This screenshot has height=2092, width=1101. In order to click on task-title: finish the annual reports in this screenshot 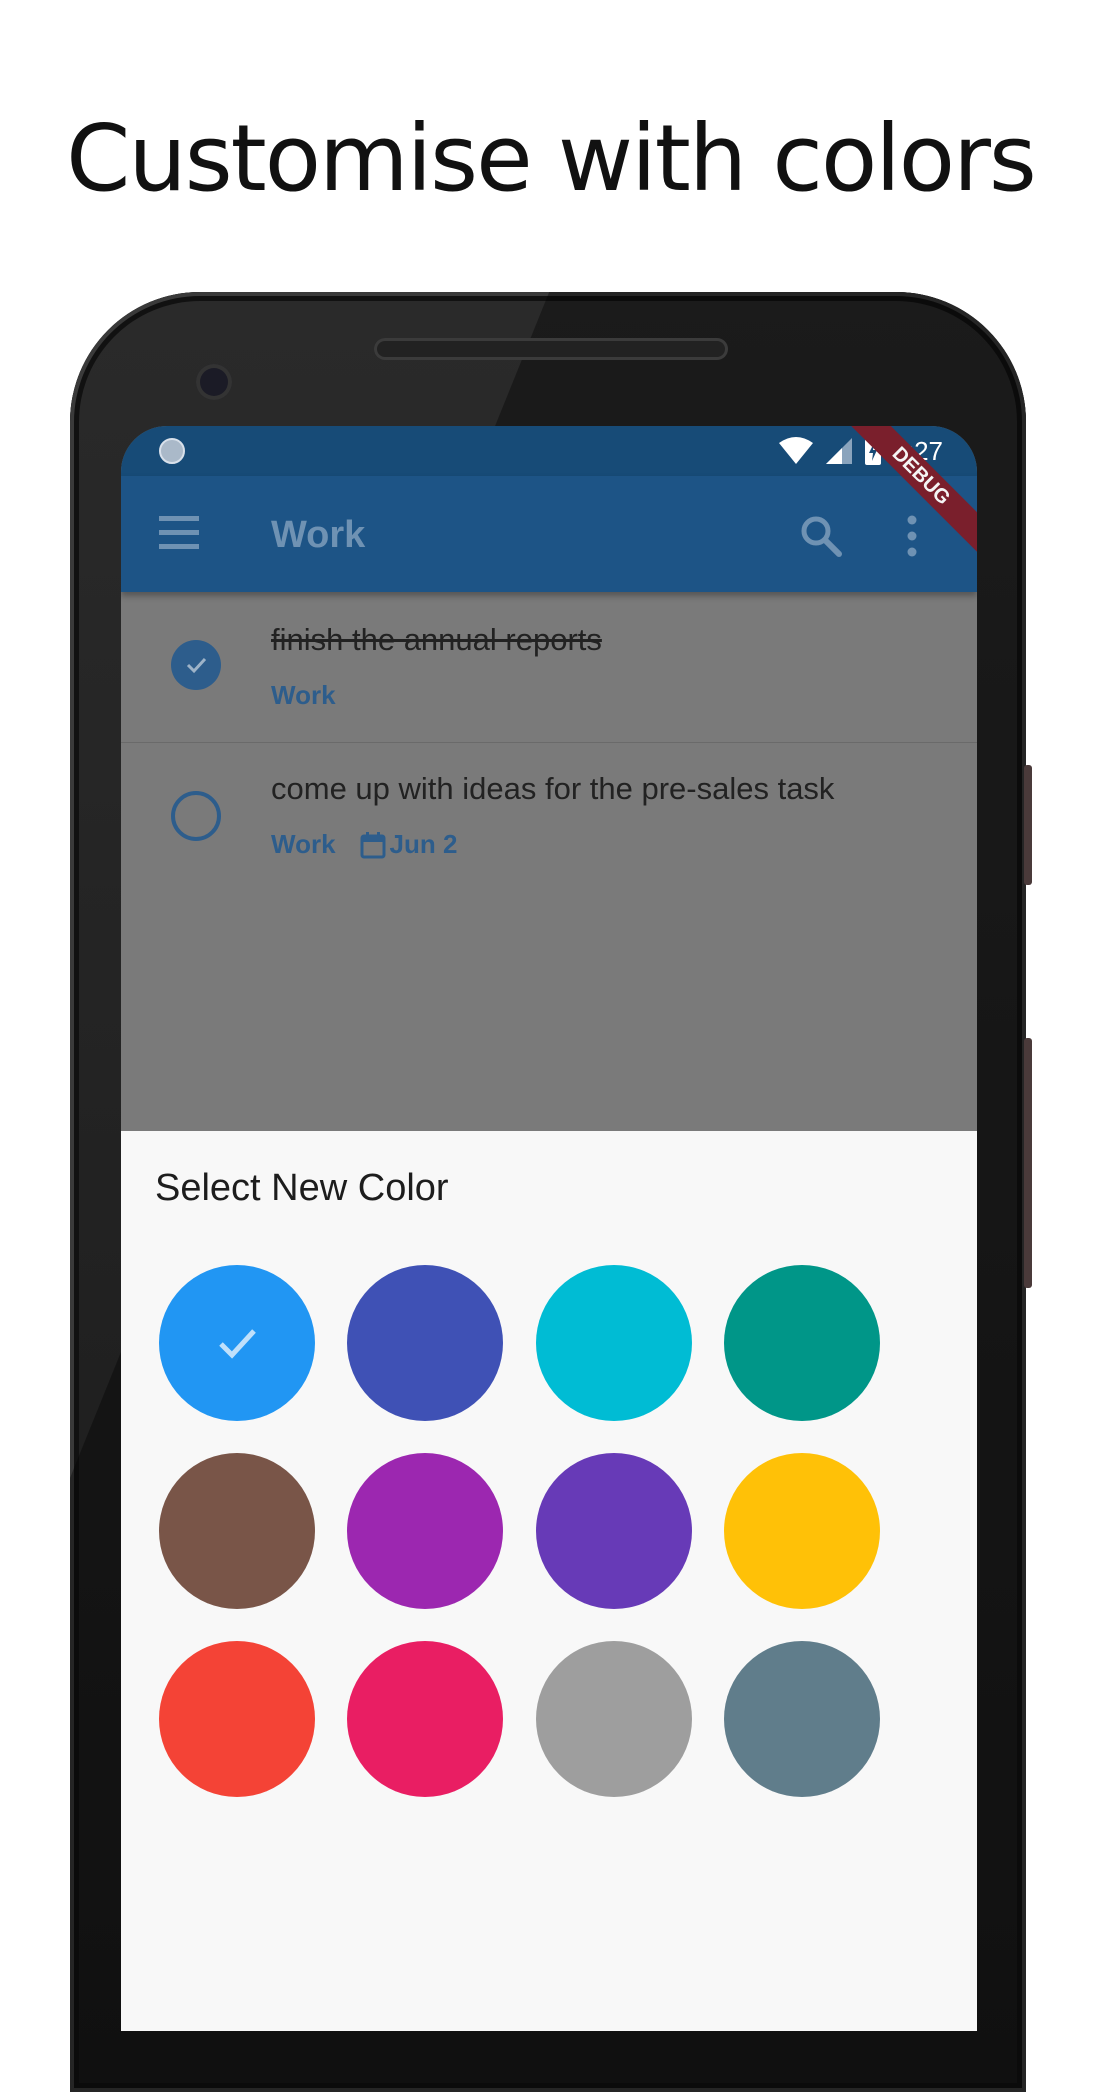, I will do `click(436, 639)`.